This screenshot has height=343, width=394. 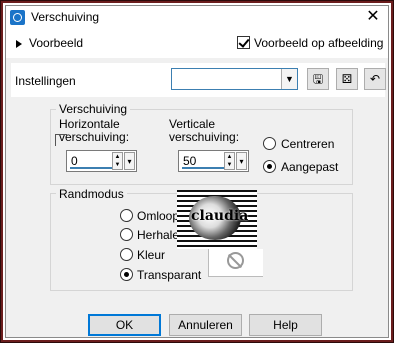 I want to click on save-preset-button: 🖫, so click(x=318, y=79).